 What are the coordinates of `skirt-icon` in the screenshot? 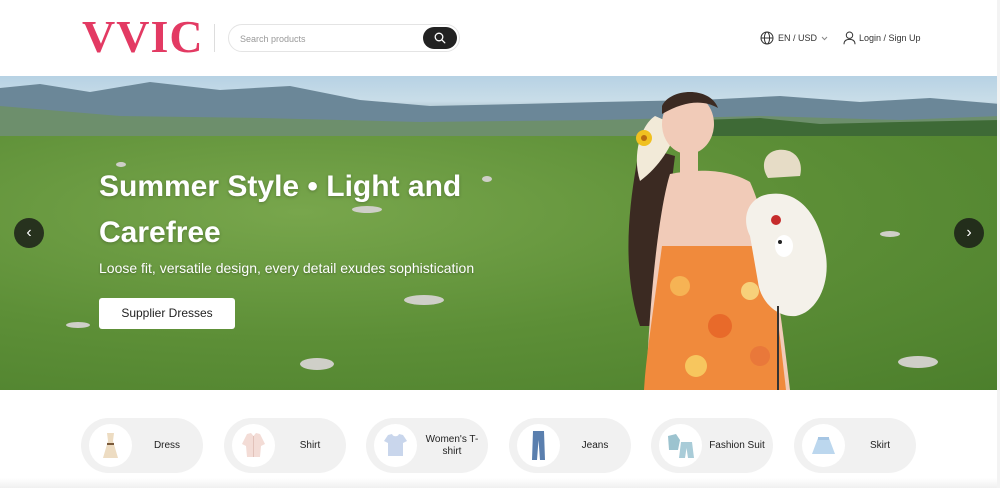 It's located at (823, 445).